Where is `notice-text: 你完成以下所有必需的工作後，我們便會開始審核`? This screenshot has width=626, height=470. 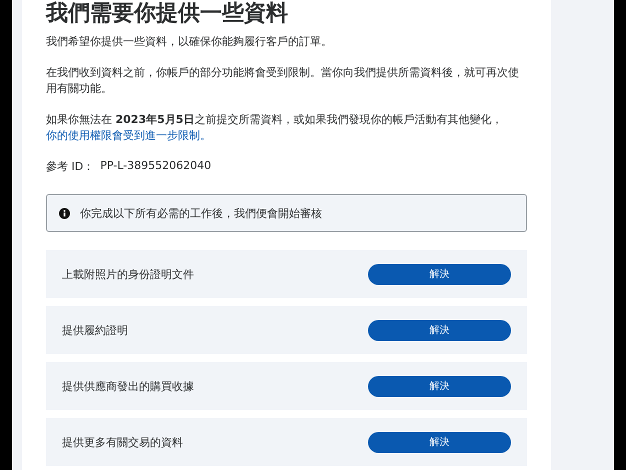 notice-text: 你完成以下所有必需的工作後，我們便會開始審核 is located at coordinates (201, 213).